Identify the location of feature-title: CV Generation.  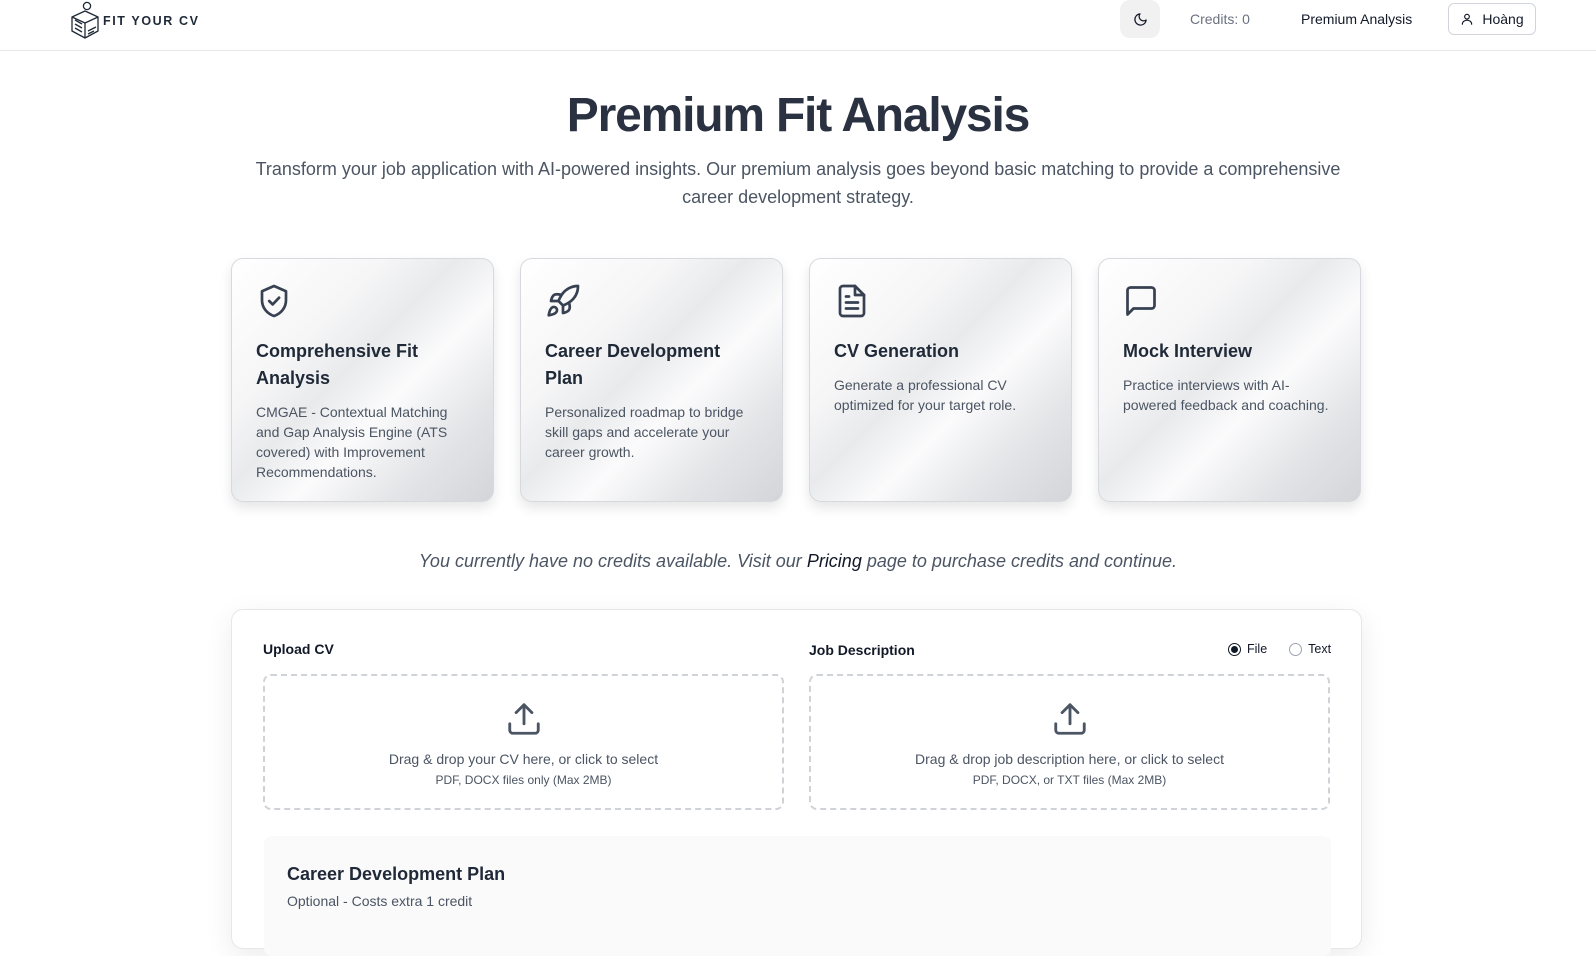
(897, 351).